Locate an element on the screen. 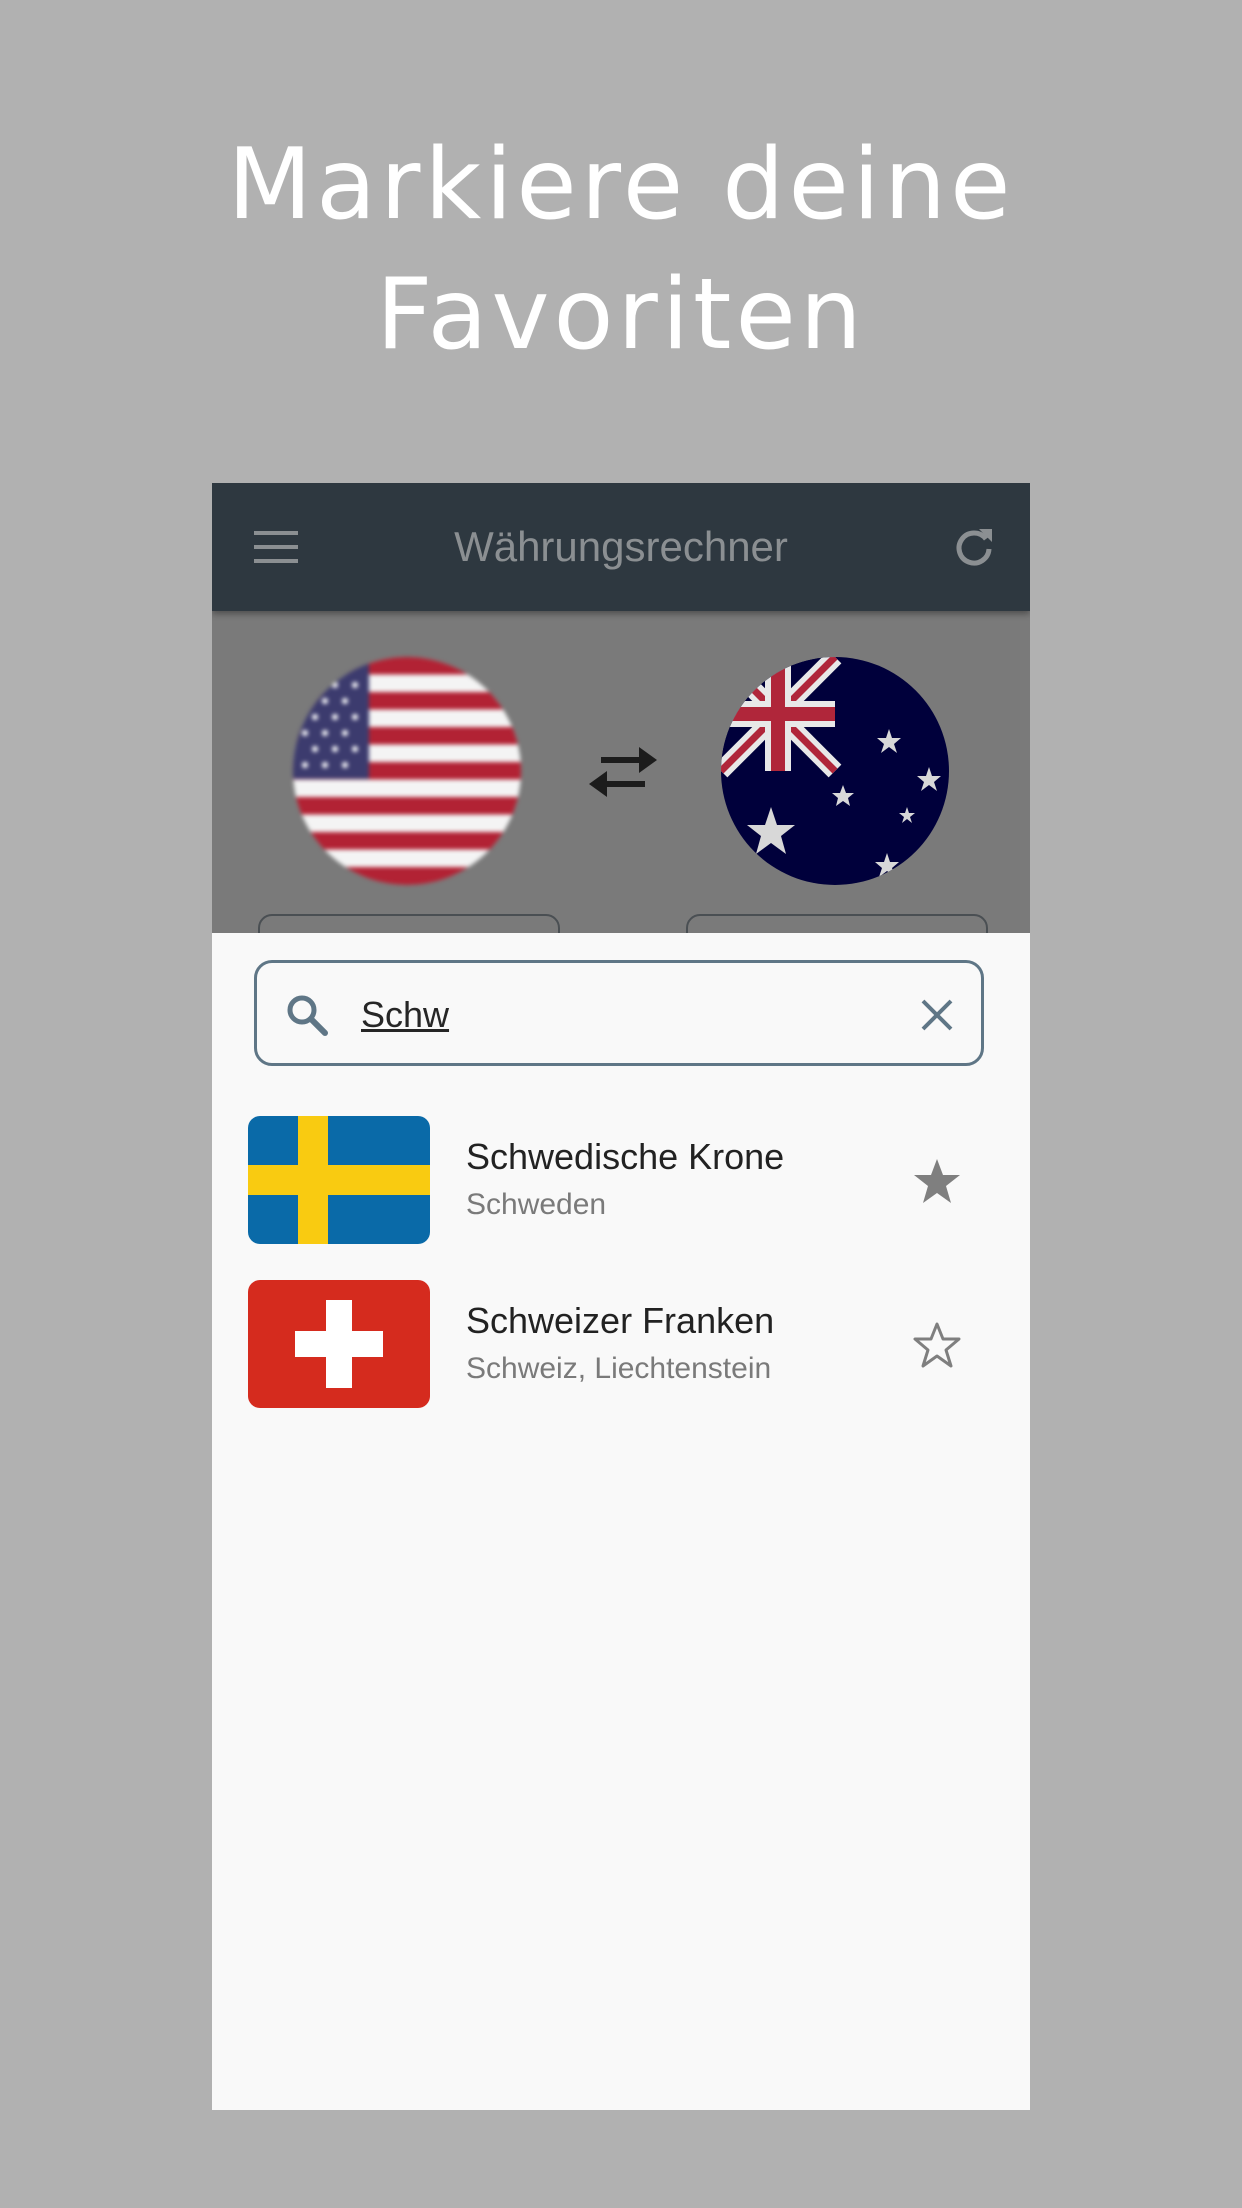 This screenshot has width=1242, height=2208. from-amount-field is located at coordinates (409, 923).